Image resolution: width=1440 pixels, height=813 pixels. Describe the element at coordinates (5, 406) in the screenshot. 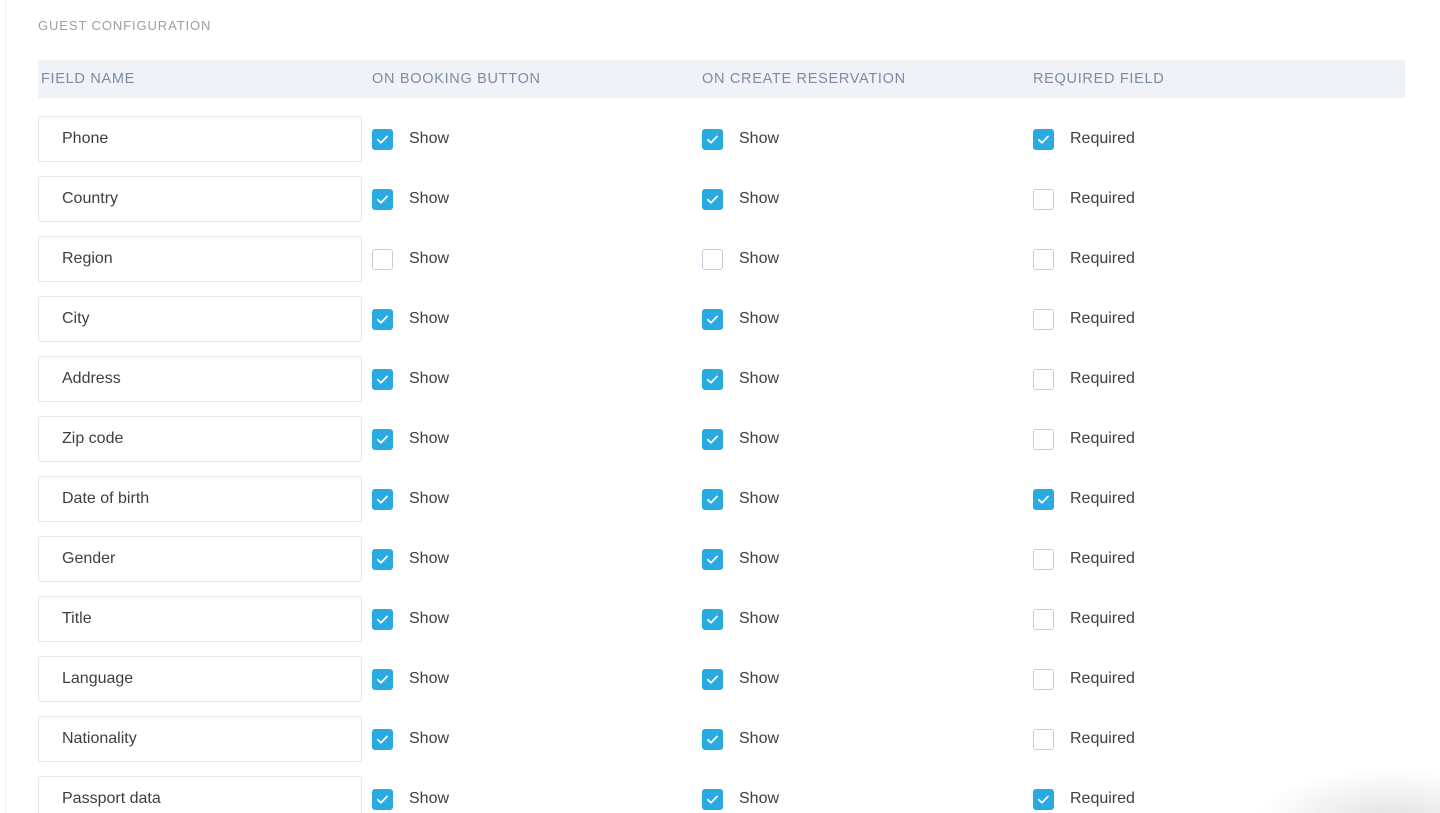

I see `page-gutter-line` at that location.